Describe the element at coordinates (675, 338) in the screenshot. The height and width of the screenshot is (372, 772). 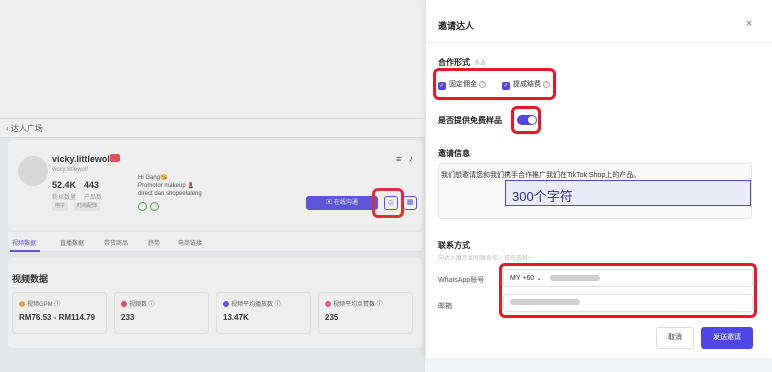
I see `cancel-button: 取消` at that location.